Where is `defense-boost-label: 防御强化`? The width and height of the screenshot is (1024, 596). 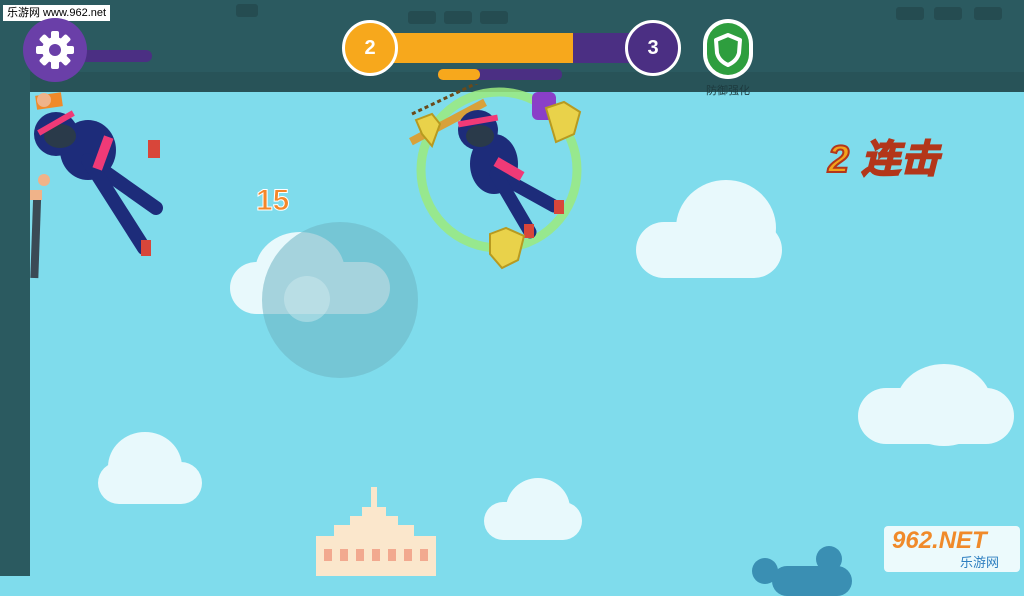
defense-boost-label: 防御强化 is located at coordinates (728, 91).